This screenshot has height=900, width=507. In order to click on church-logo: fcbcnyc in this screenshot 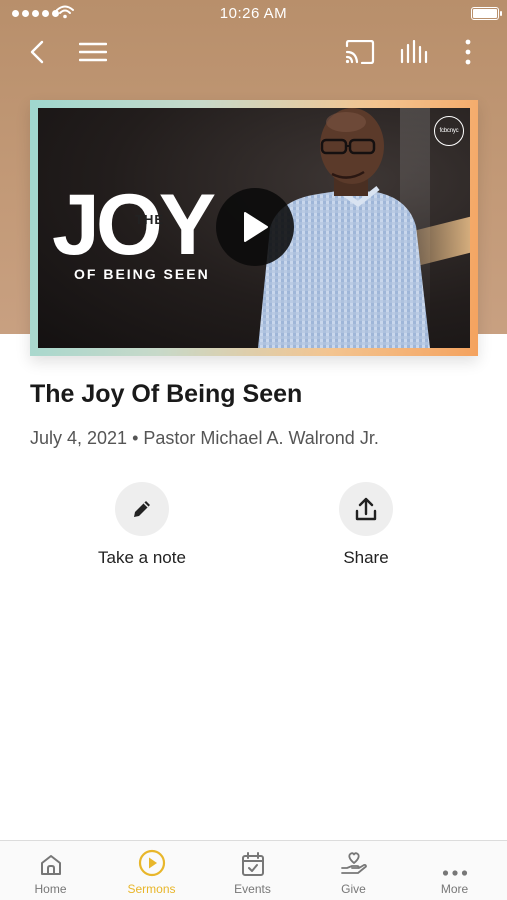, I will do `click(449, 131)`.